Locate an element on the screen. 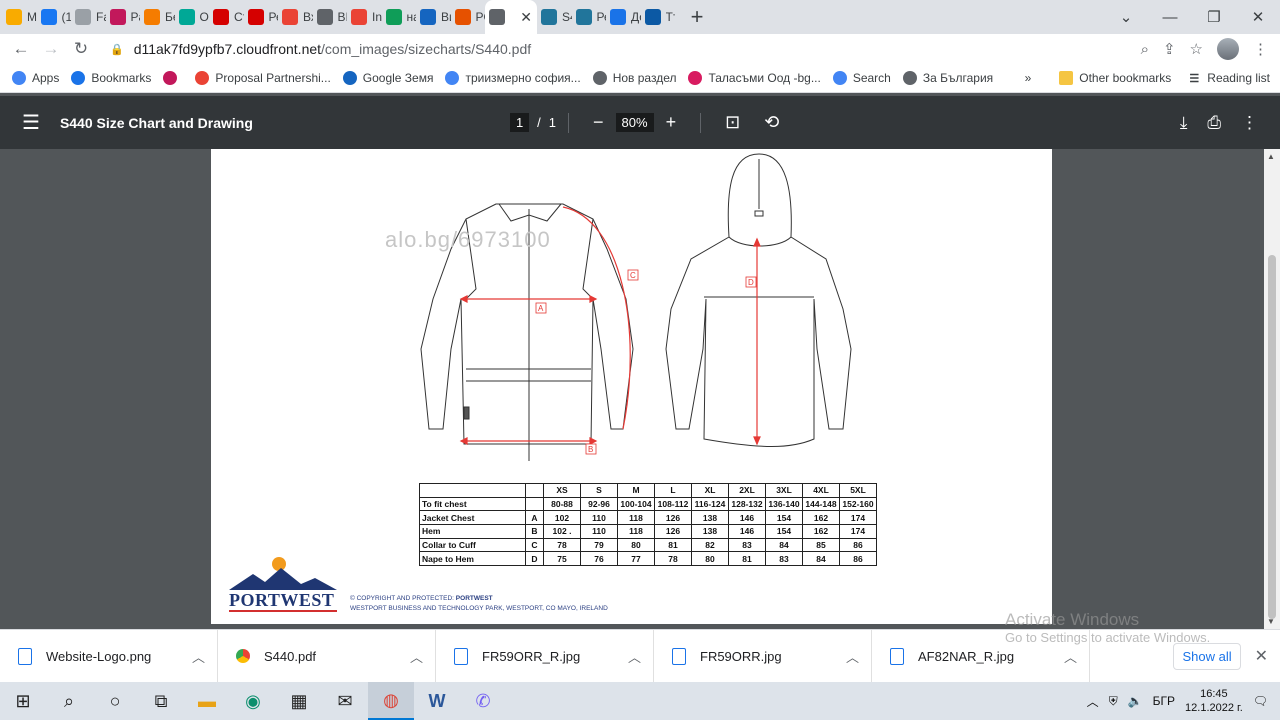 This screenshot has width=1280, height=720. close-window-button: ✕ is located at coordinates (1258, 17).